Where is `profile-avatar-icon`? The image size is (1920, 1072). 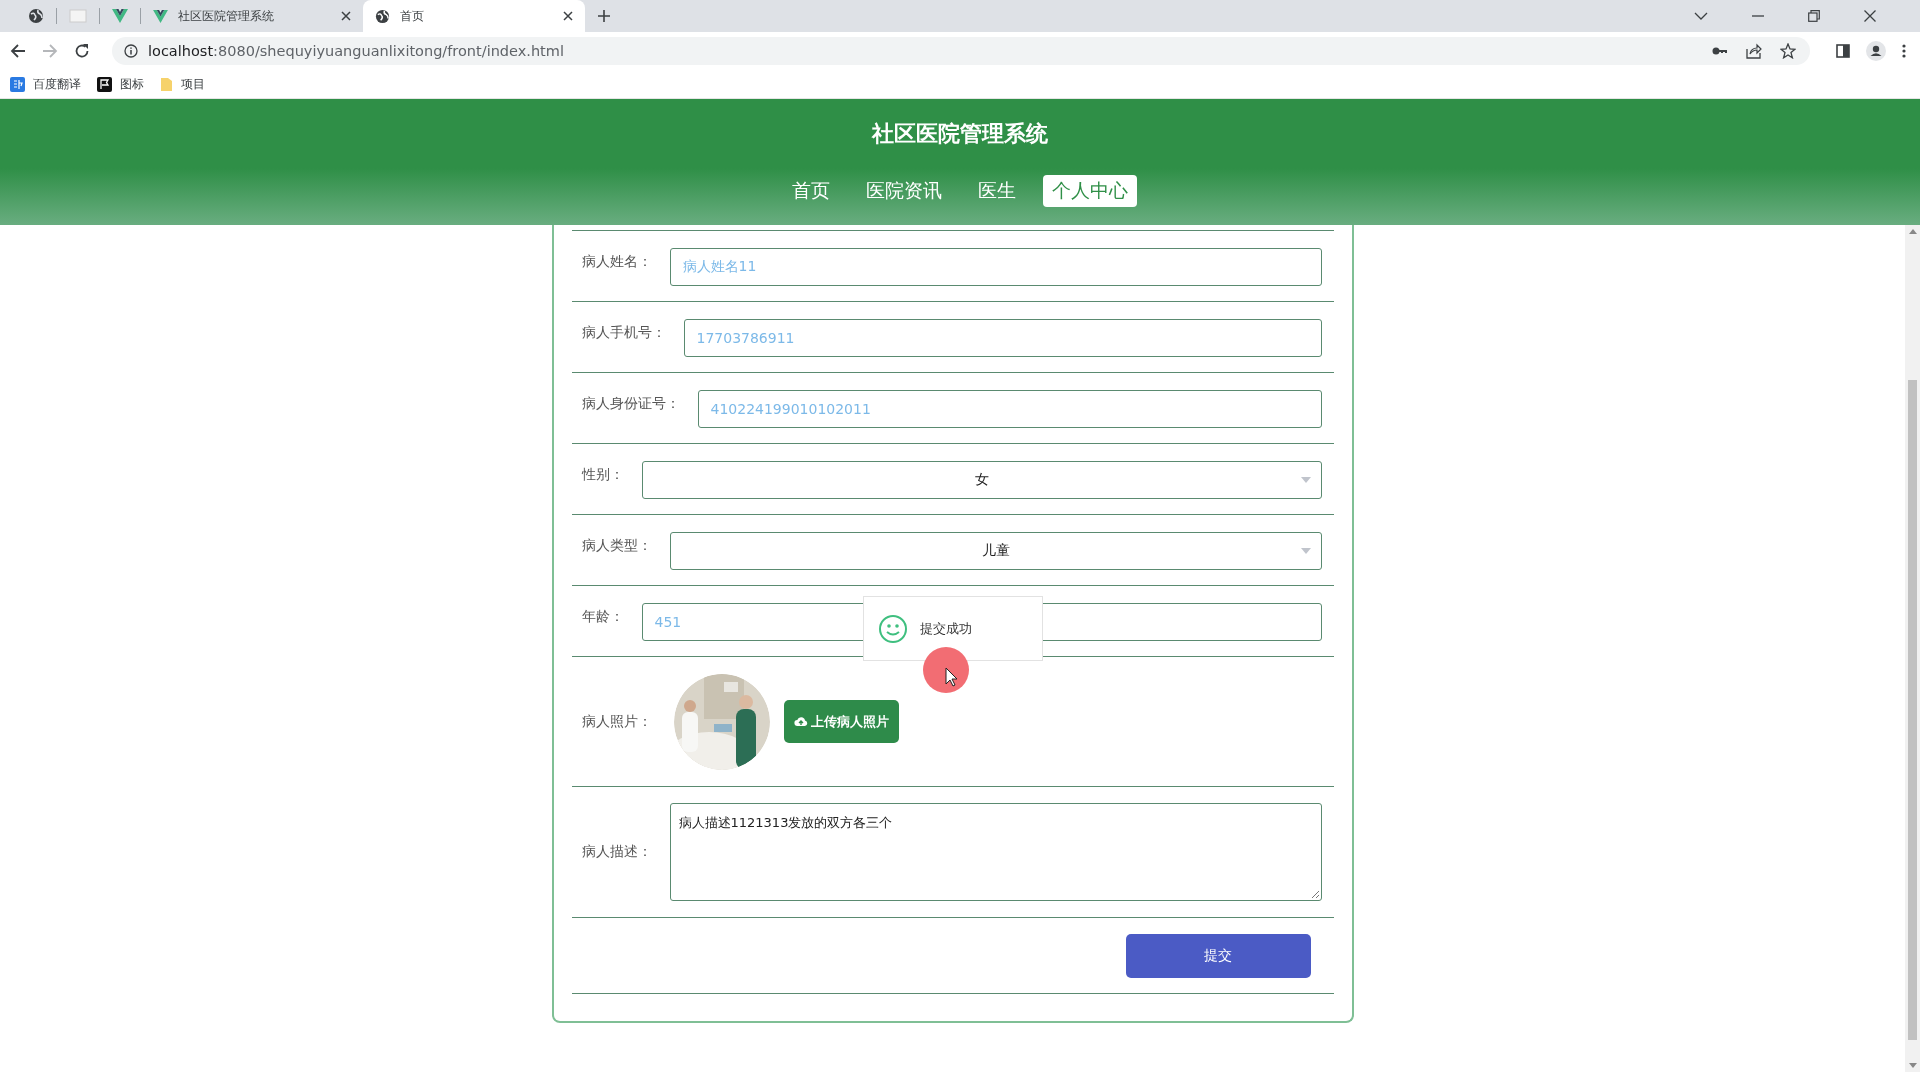
profile-avatar-icon is located at coordinates (1876, 51).